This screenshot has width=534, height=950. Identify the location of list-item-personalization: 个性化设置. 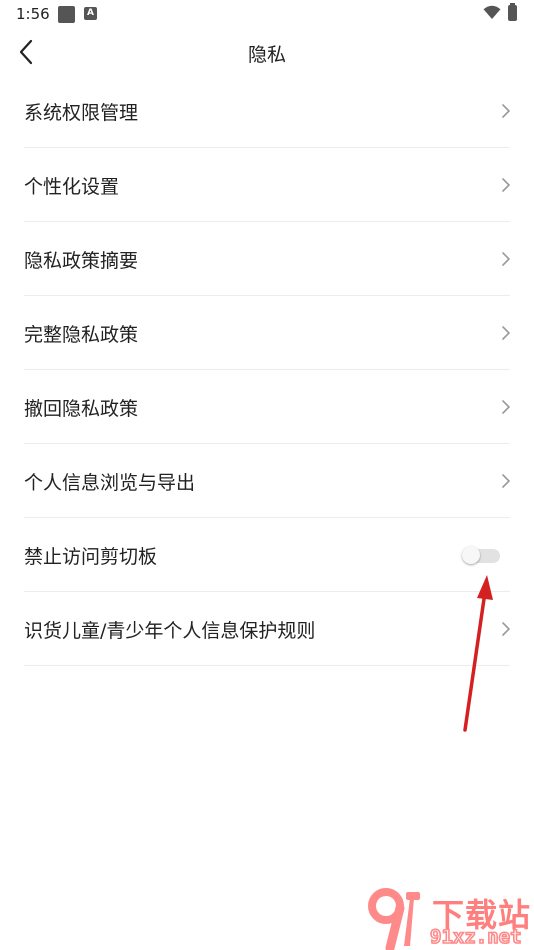
(279, 185).